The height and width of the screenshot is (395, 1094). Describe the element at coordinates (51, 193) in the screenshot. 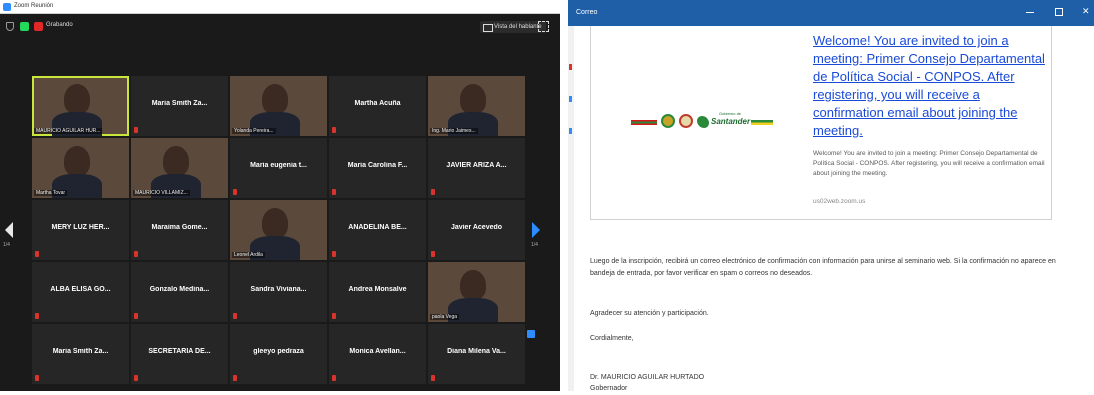

I see `participant-name: Martha Tovar` at that location.